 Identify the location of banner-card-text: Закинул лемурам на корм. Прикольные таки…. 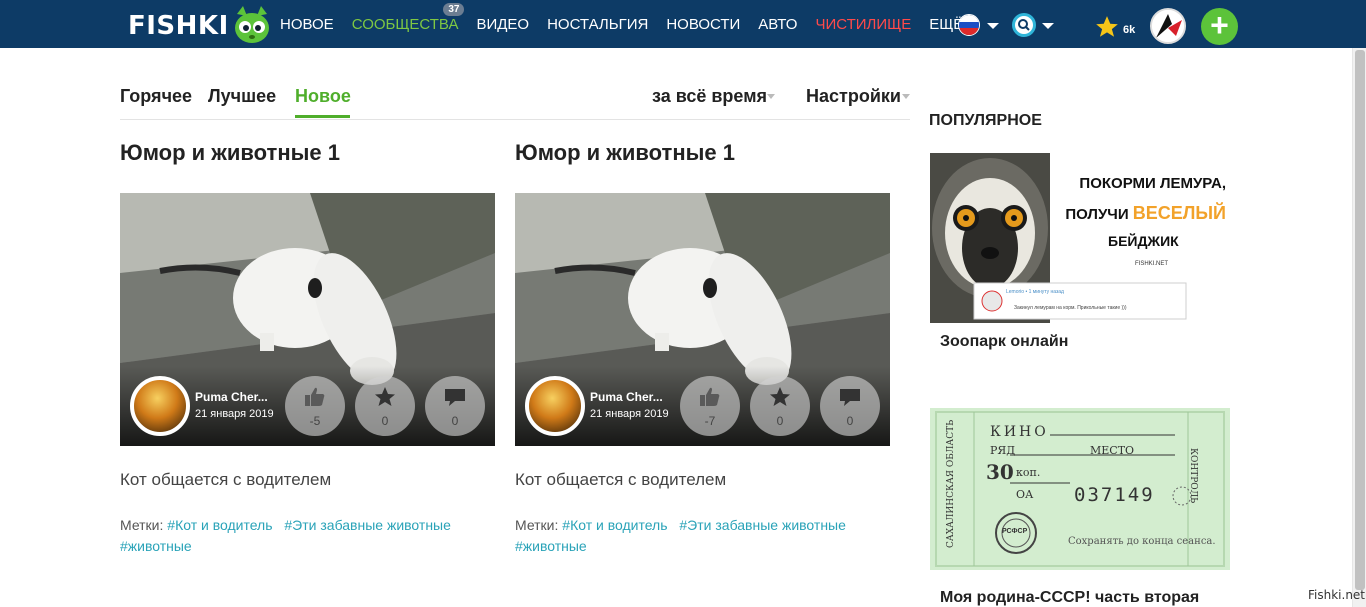
(1070, 308).